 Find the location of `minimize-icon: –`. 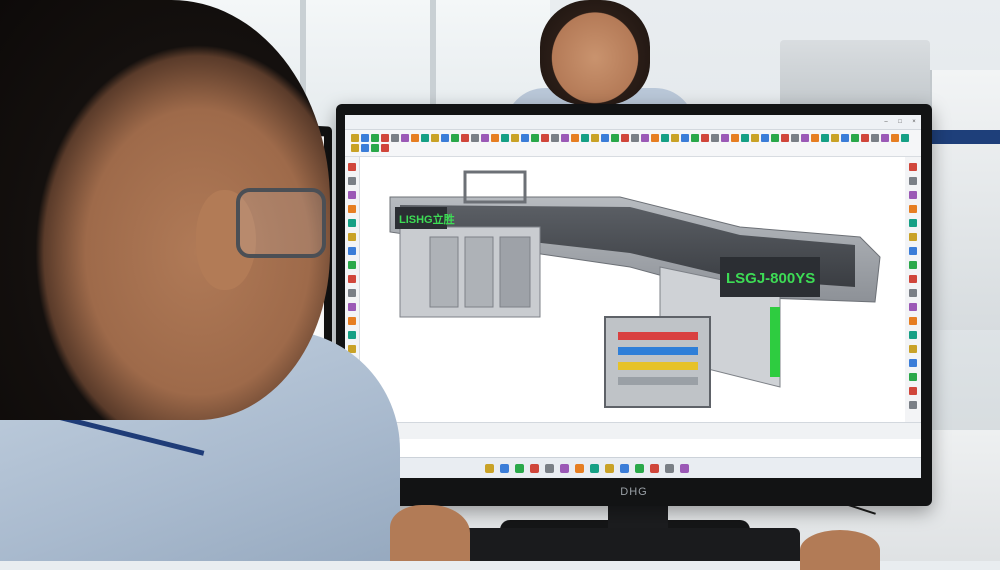

minimize-icon: – is located at coordinates (886, 122).